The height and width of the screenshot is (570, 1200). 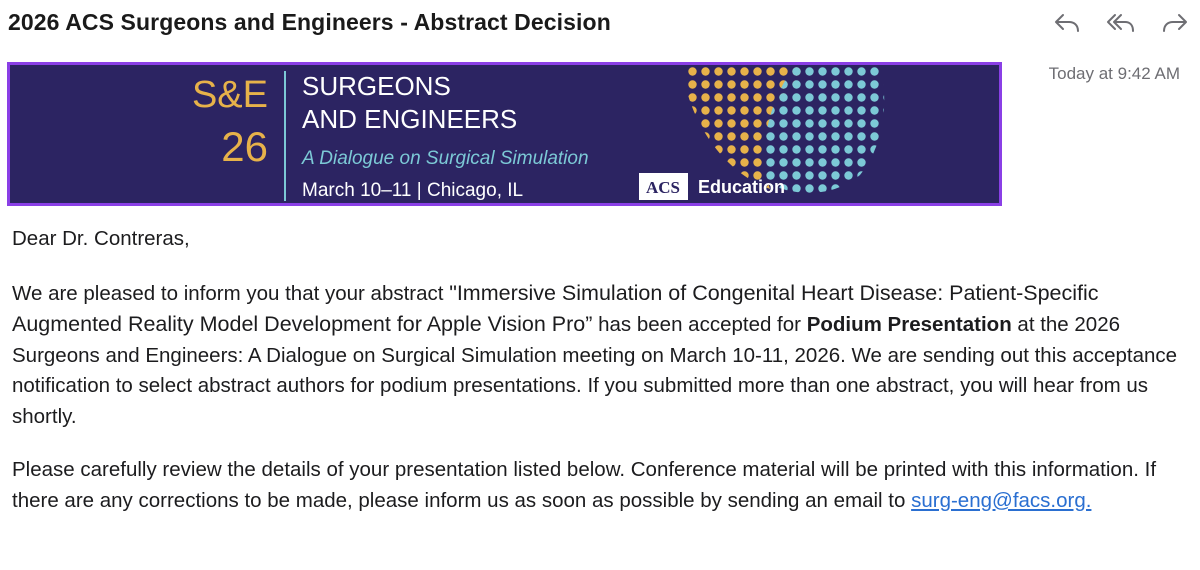 What do you see at coordinates (741, 187) in the screenshot?
I see `acs-education-label: Education` at bounding box center [741, 187].